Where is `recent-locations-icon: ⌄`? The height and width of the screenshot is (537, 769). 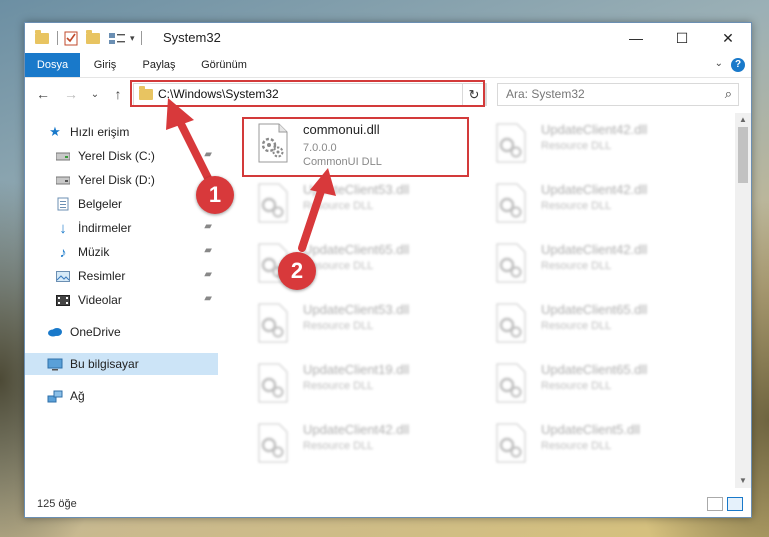 recent-locations-icon: ⌄ is located at coordinates (95, 94).